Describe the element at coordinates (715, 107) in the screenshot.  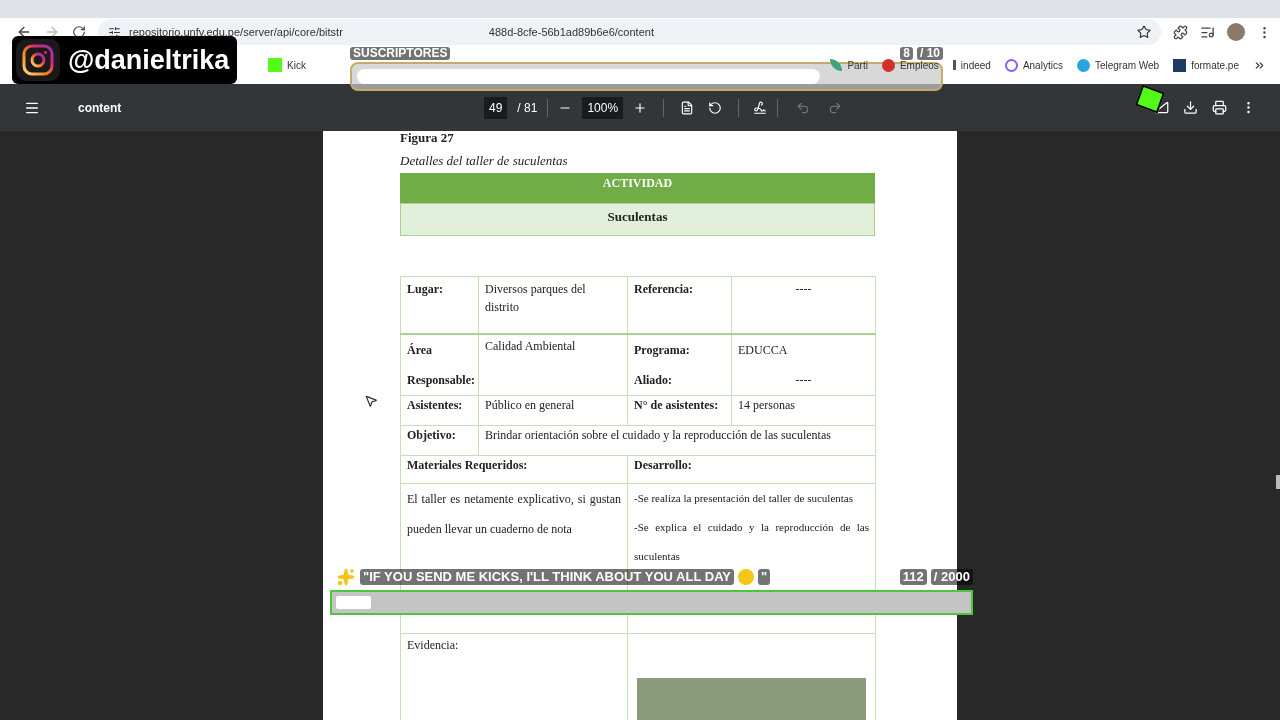
I see `rotate-icon` at that location.